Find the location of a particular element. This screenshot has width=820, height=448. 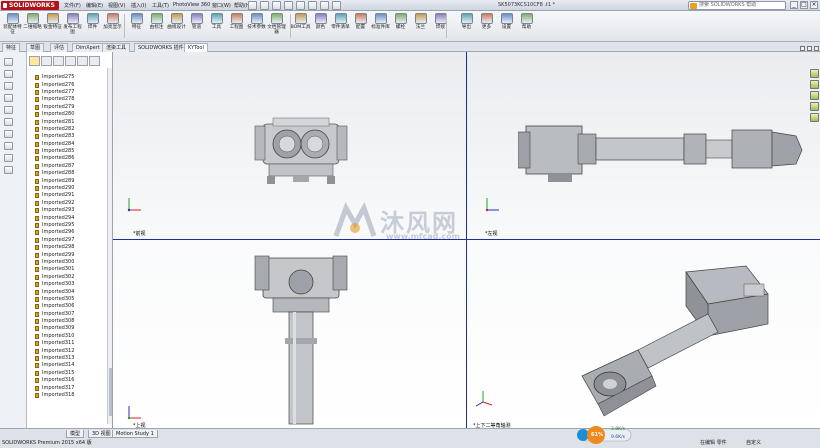

tree-item: Imported297 is located at coordinates (67, 240).